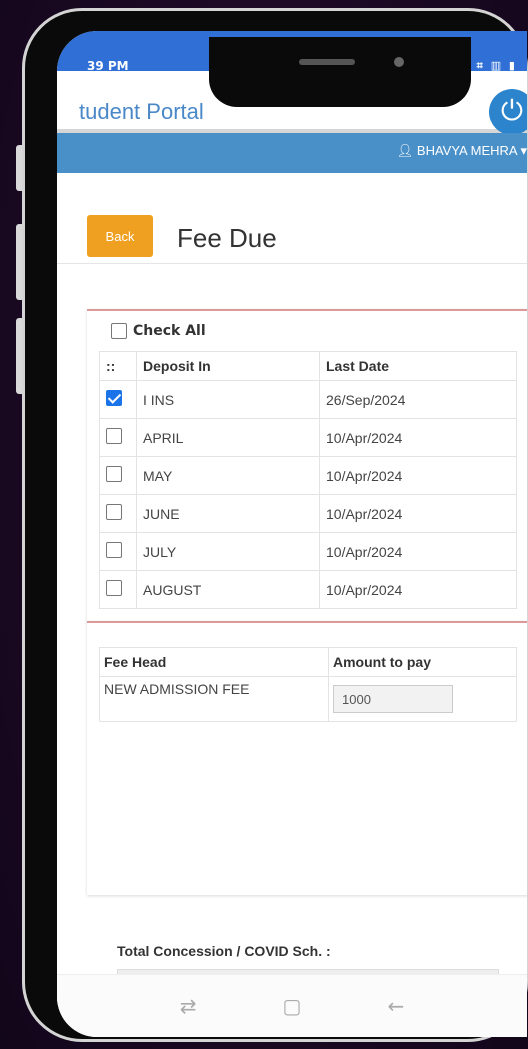 The width and height of the screenshot is (528, 1049). What do you see at coordinates (227, 238) in the screenshot?
I see `page-title: Fee Due` at bounding box center [227, 238].